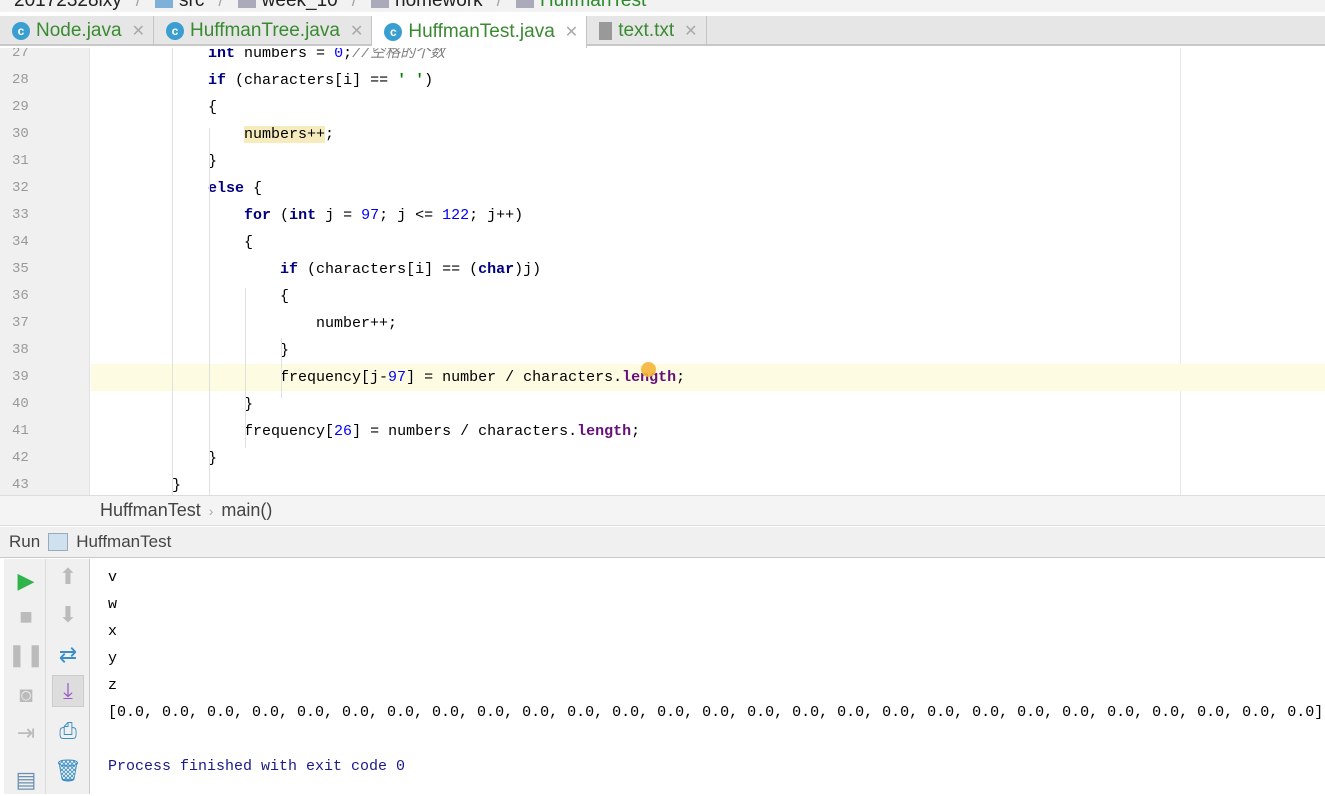 The height and width of the screenshot is (796, 1325). Describe the element at coordinates (604, 431) in the screenshot. I see `code-token: length` at that location.